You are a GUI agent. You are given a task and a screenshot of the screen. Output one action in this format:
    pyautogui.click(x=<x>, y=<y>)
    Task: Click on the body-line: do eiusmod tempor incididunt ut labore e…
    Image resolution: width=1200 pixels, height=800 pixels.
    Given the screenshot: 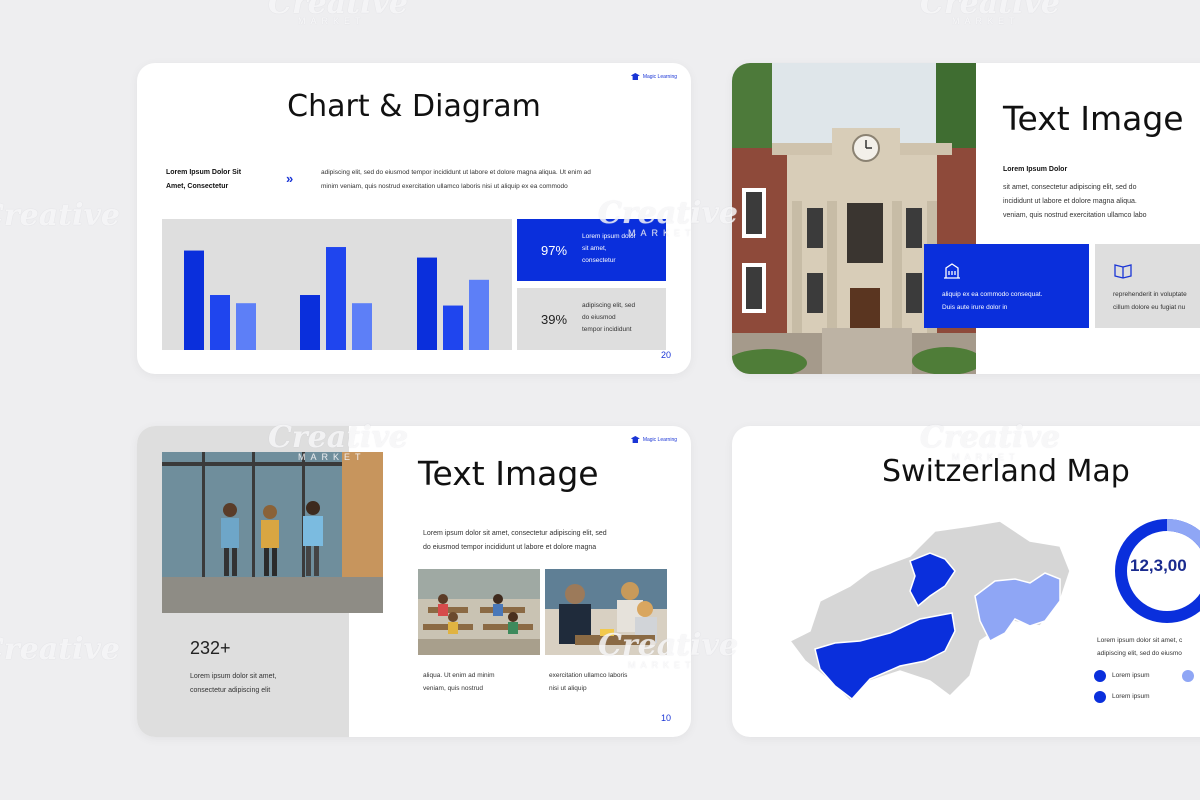 What is the action you would take?
    pyautogui.click(x=510, y=547)
    